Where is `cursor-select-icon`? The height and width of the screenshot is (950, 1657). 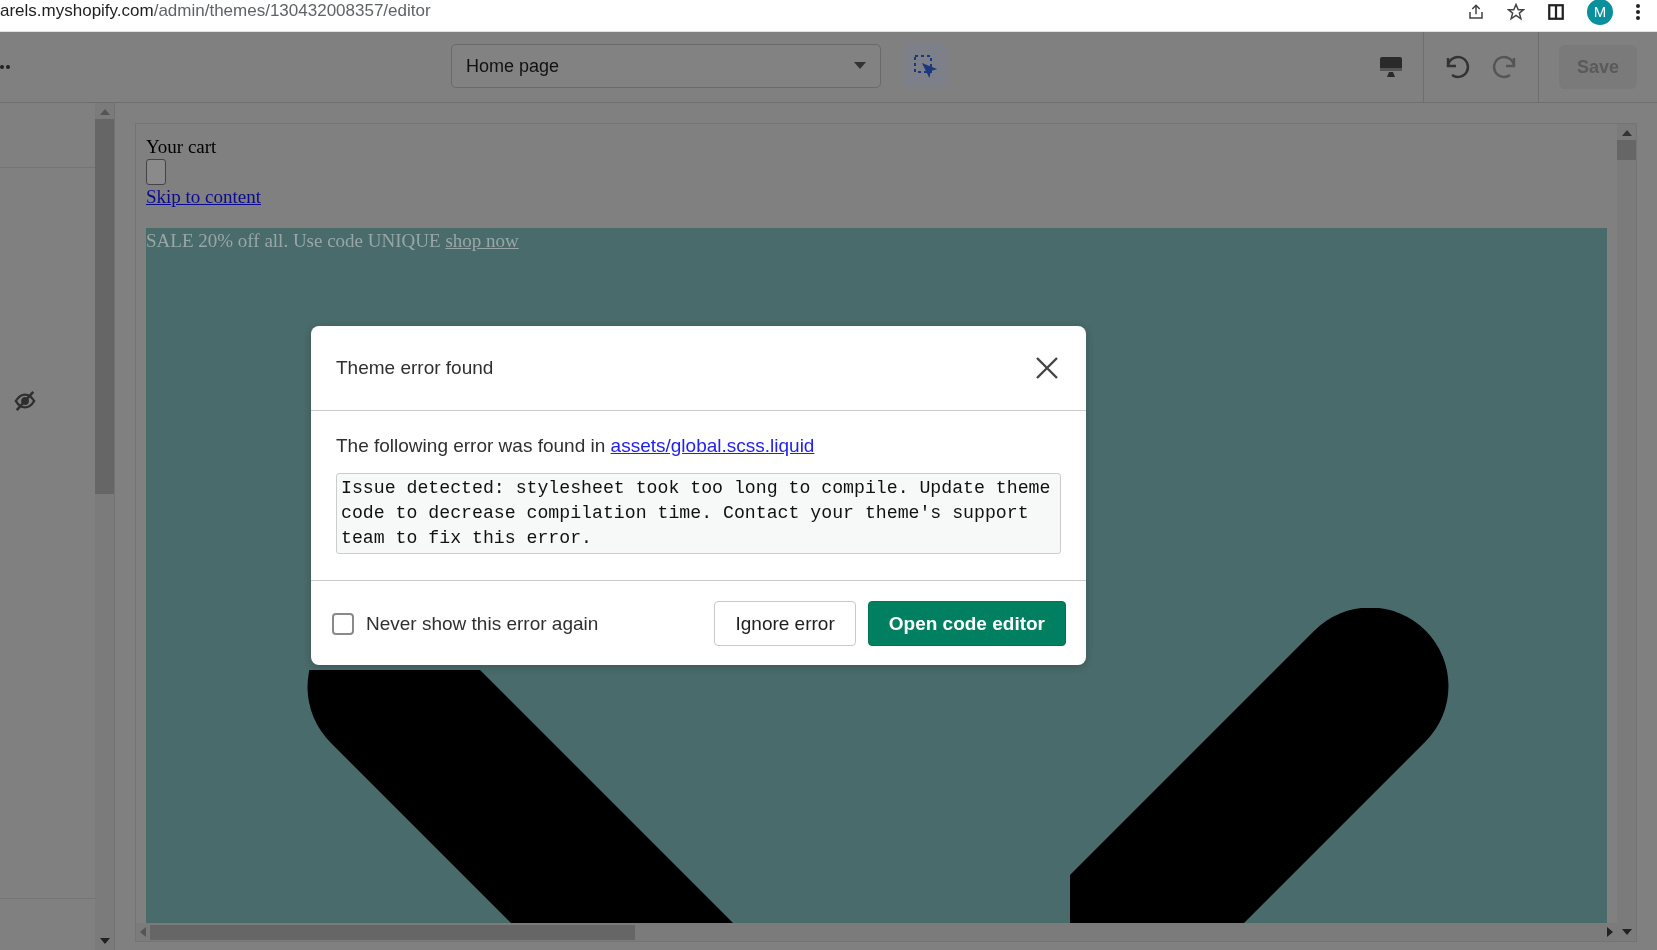 cursor-select-icon is located at coordinates (925, 66).